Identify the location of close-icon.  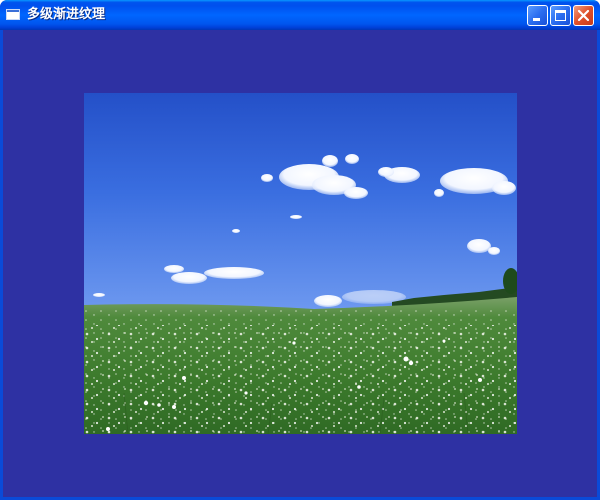
(583, 15).